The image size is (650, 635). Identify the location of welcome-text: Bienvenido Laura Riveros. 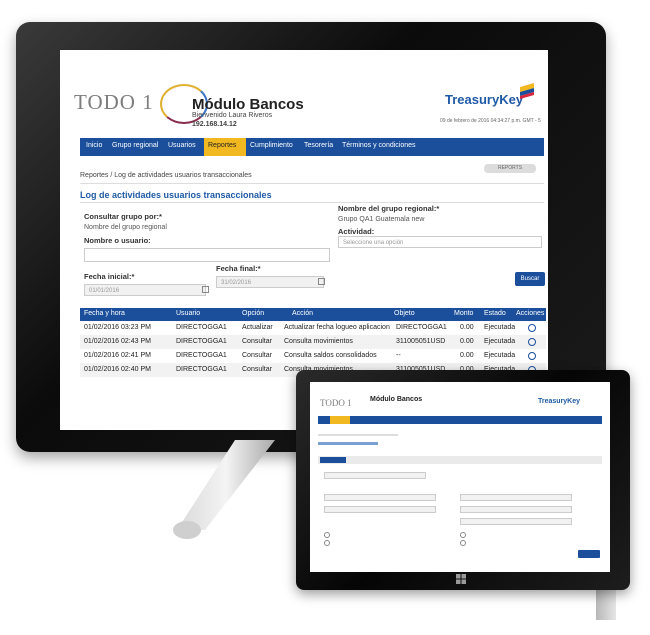
(232, 115).